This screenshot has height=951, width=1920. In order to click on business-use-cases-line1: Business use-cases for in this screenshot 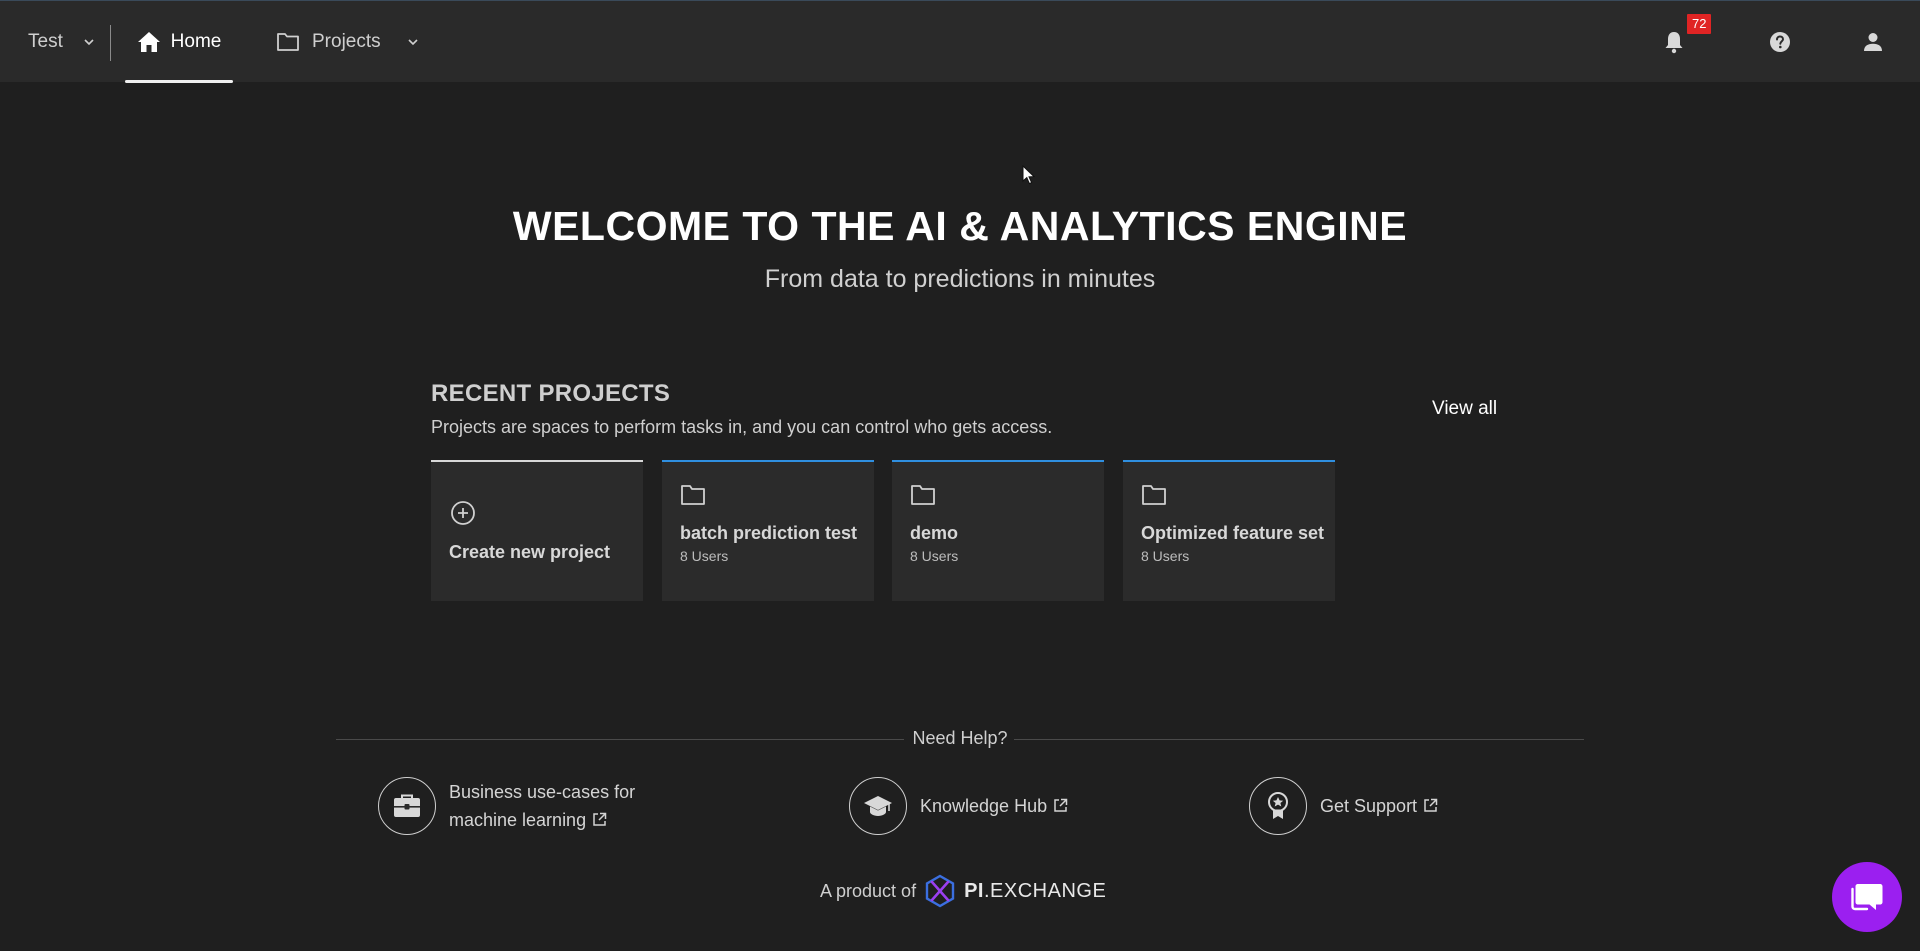, I will do `click(542, 792)`.